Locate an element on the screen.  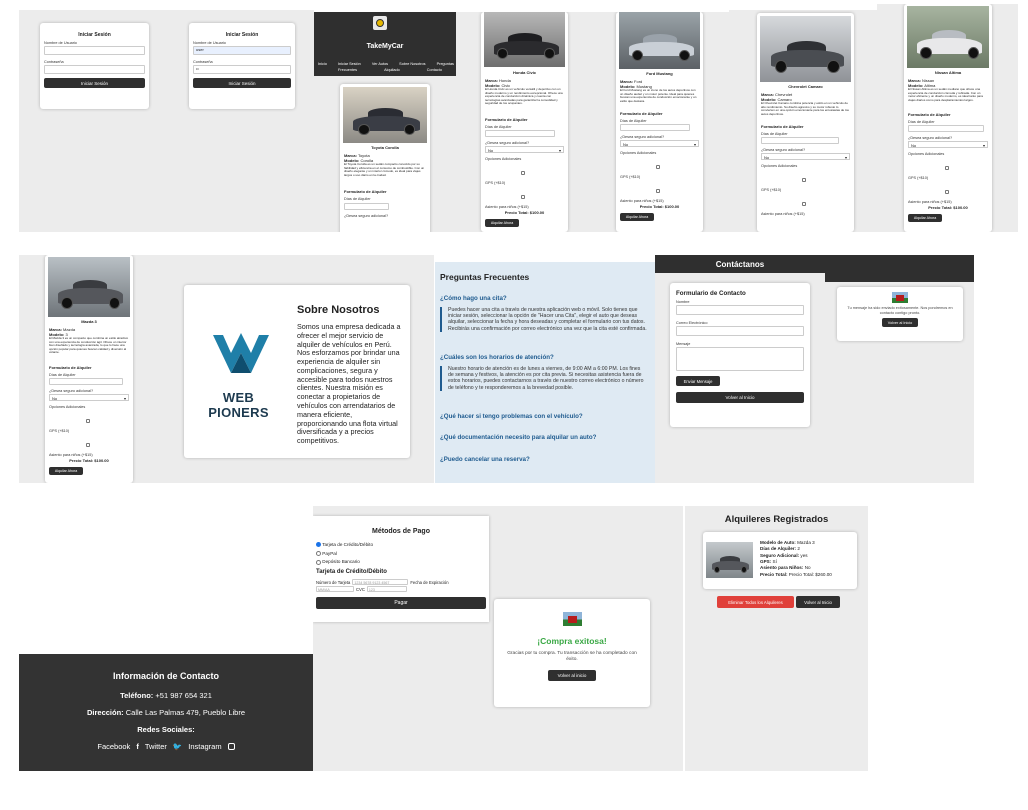
back-home-button: Volver al inicio is located at coordinates (572, 676).